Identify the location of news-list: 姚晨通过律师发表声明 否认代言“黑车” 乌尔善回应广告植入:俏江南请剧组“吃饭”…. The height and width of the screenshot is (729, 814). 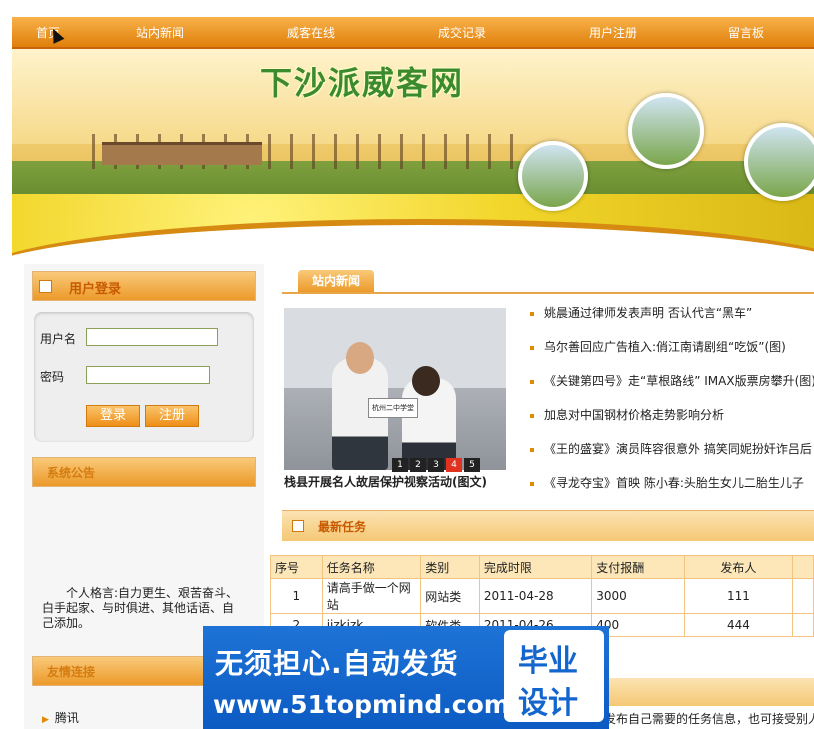
(672, 406).